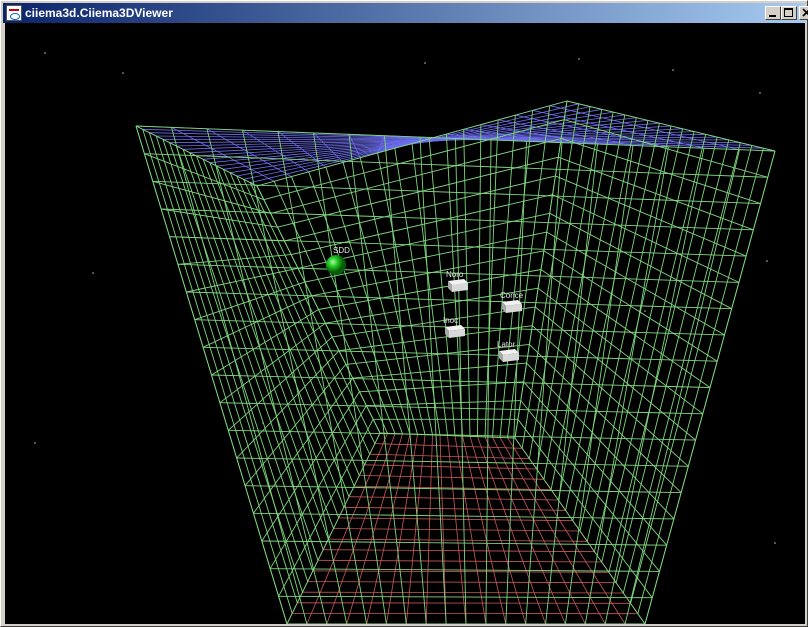 The width and height of the screenshot is (808, 627). I want to click on close-button, so click(803, 13).